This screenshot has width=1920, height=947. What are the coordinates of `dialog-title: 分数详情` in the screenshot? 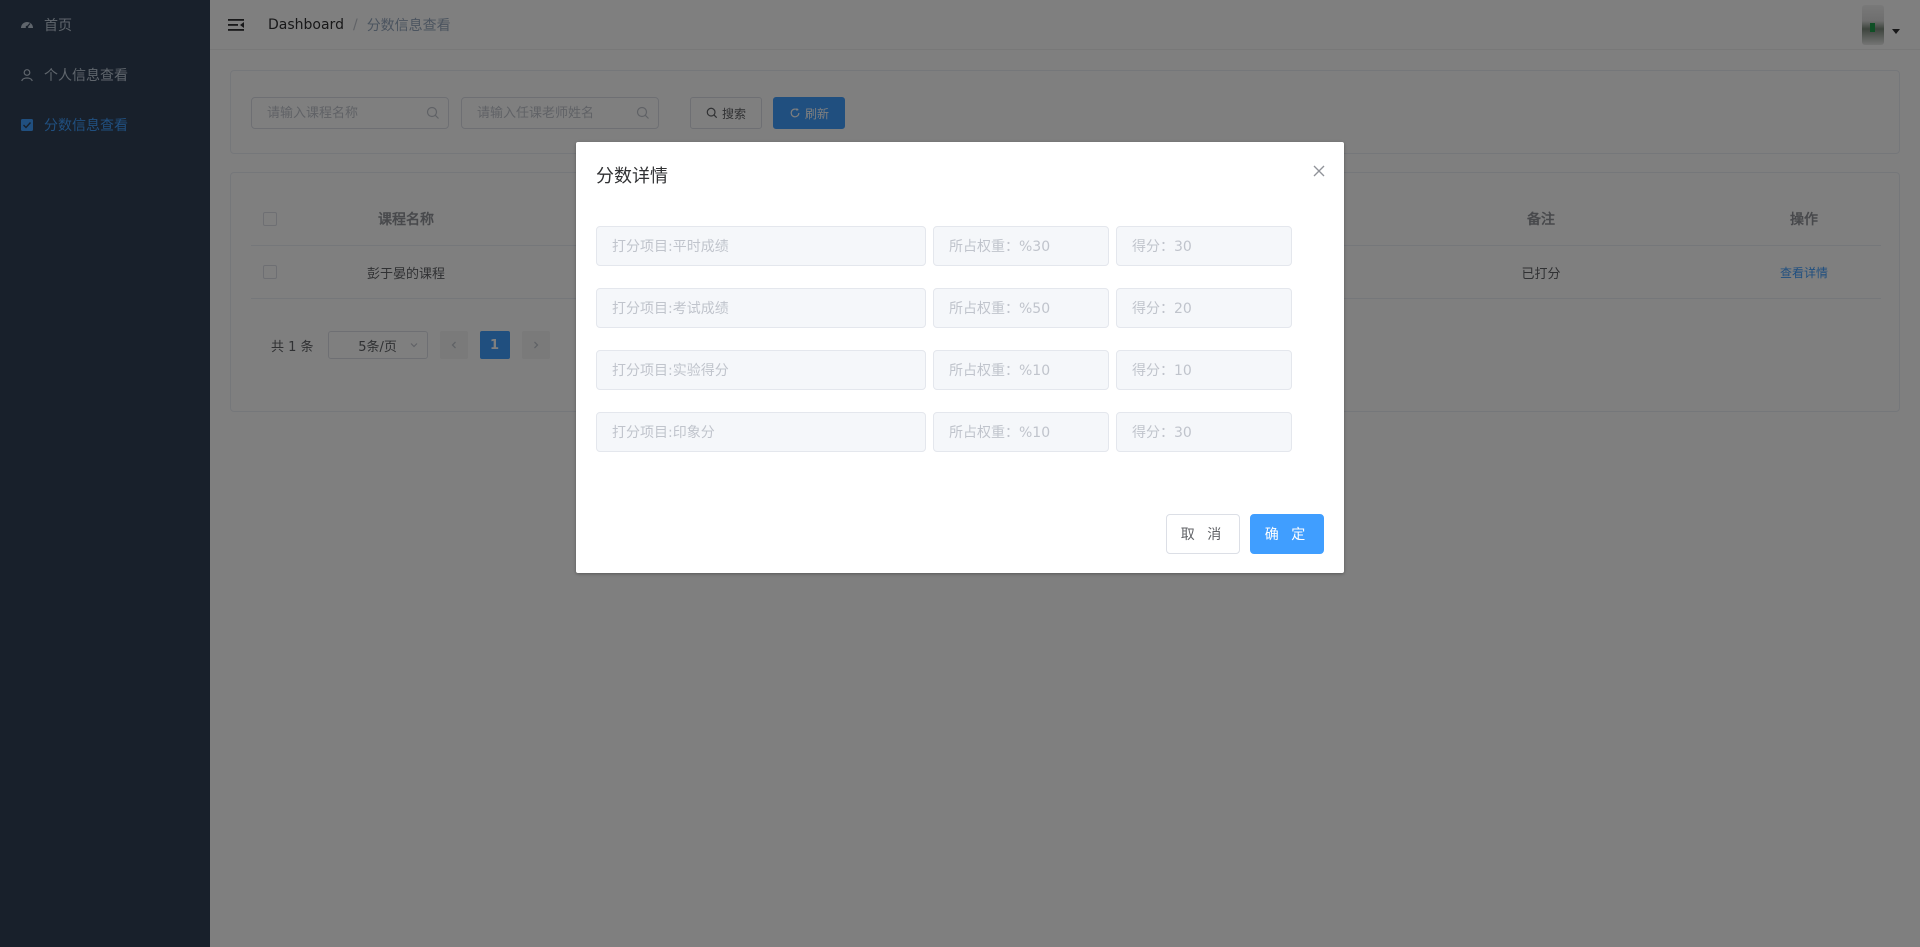 It's located at (632, 176).